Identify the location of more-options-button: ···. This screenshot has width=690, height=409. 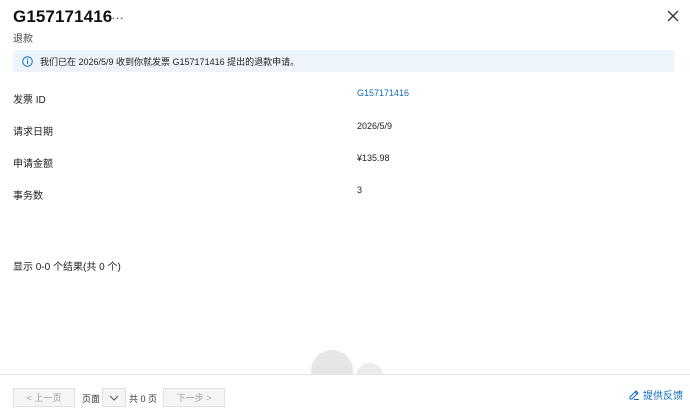
(117, 17).